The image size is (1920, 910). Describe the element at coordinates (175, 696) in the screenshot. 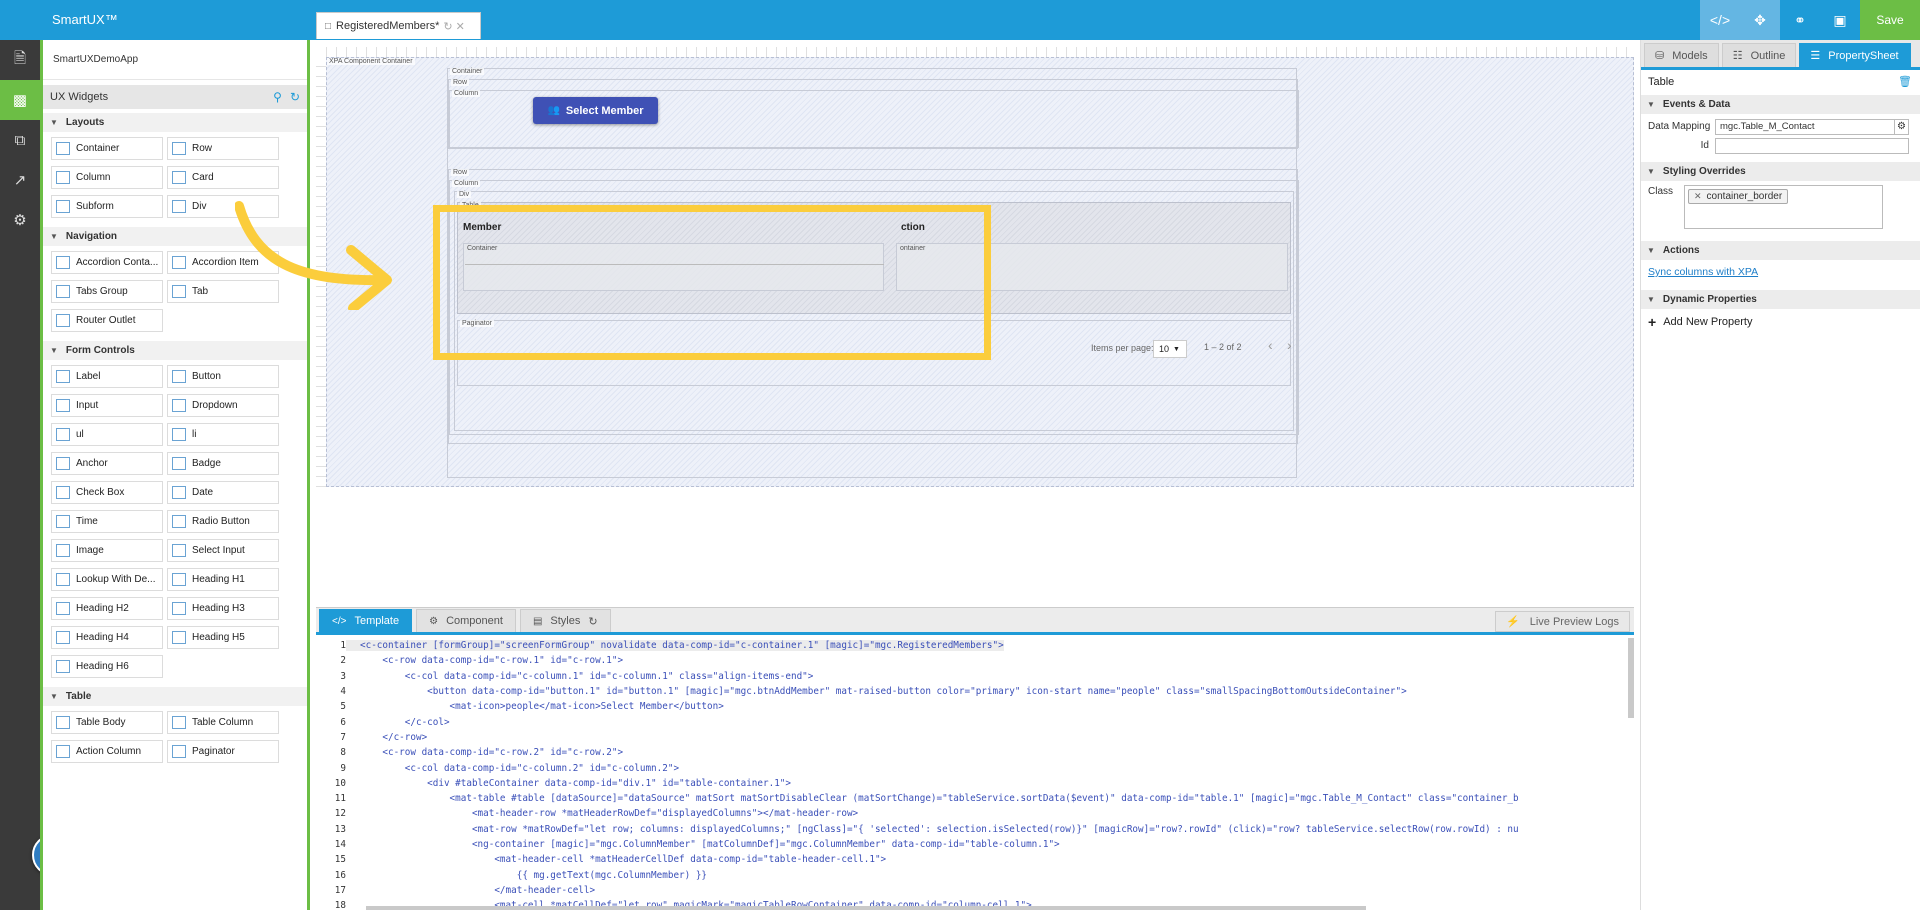

I see `section-table: ▼ Table` at that location.